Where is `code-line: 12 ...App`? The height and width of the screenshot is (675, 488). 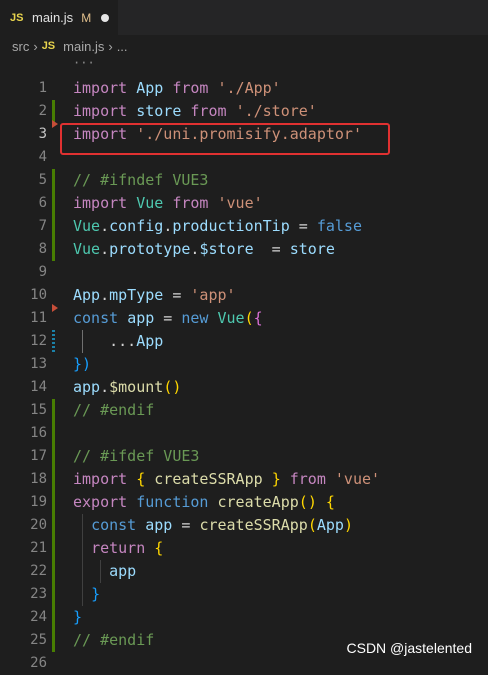 code-line: 12 ...App is located at coordinates (244, 341).